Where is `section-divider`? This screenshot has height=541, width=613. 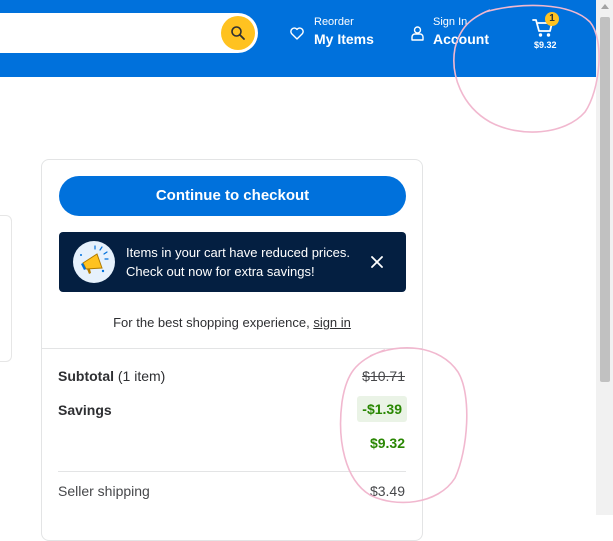 section-divider is located at coordinates (232, 348).